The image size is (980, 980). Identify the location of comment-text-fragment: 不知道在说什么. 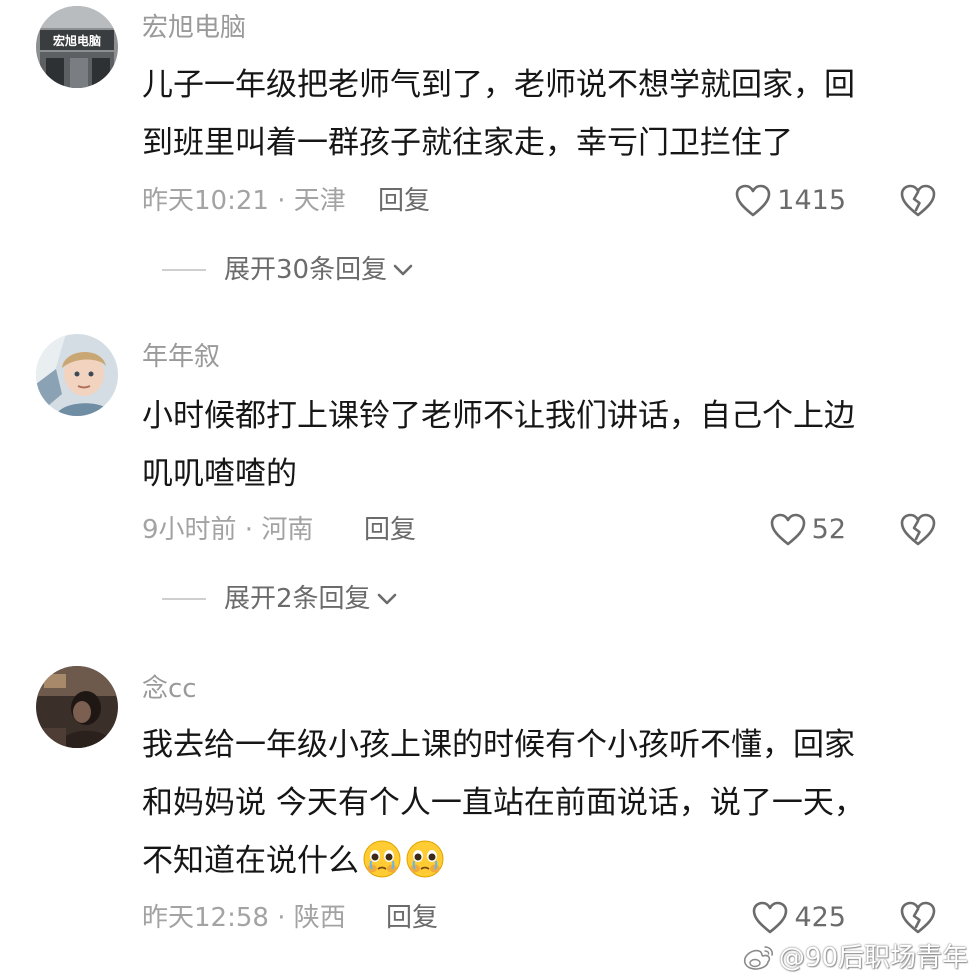
(250, 861).